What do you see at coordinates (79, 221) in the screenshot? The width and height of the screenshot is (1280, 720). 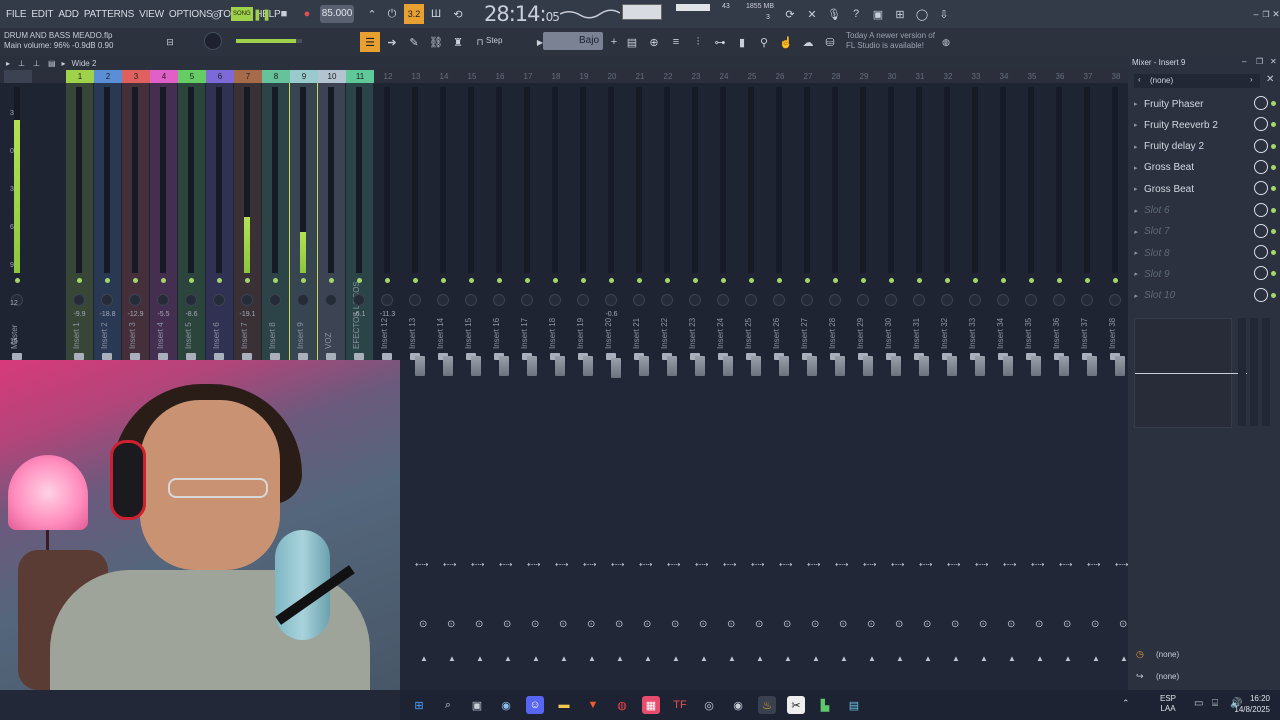 I see `mixer-strip: Insert 1 -9.9` at bounding box center [79, 221].